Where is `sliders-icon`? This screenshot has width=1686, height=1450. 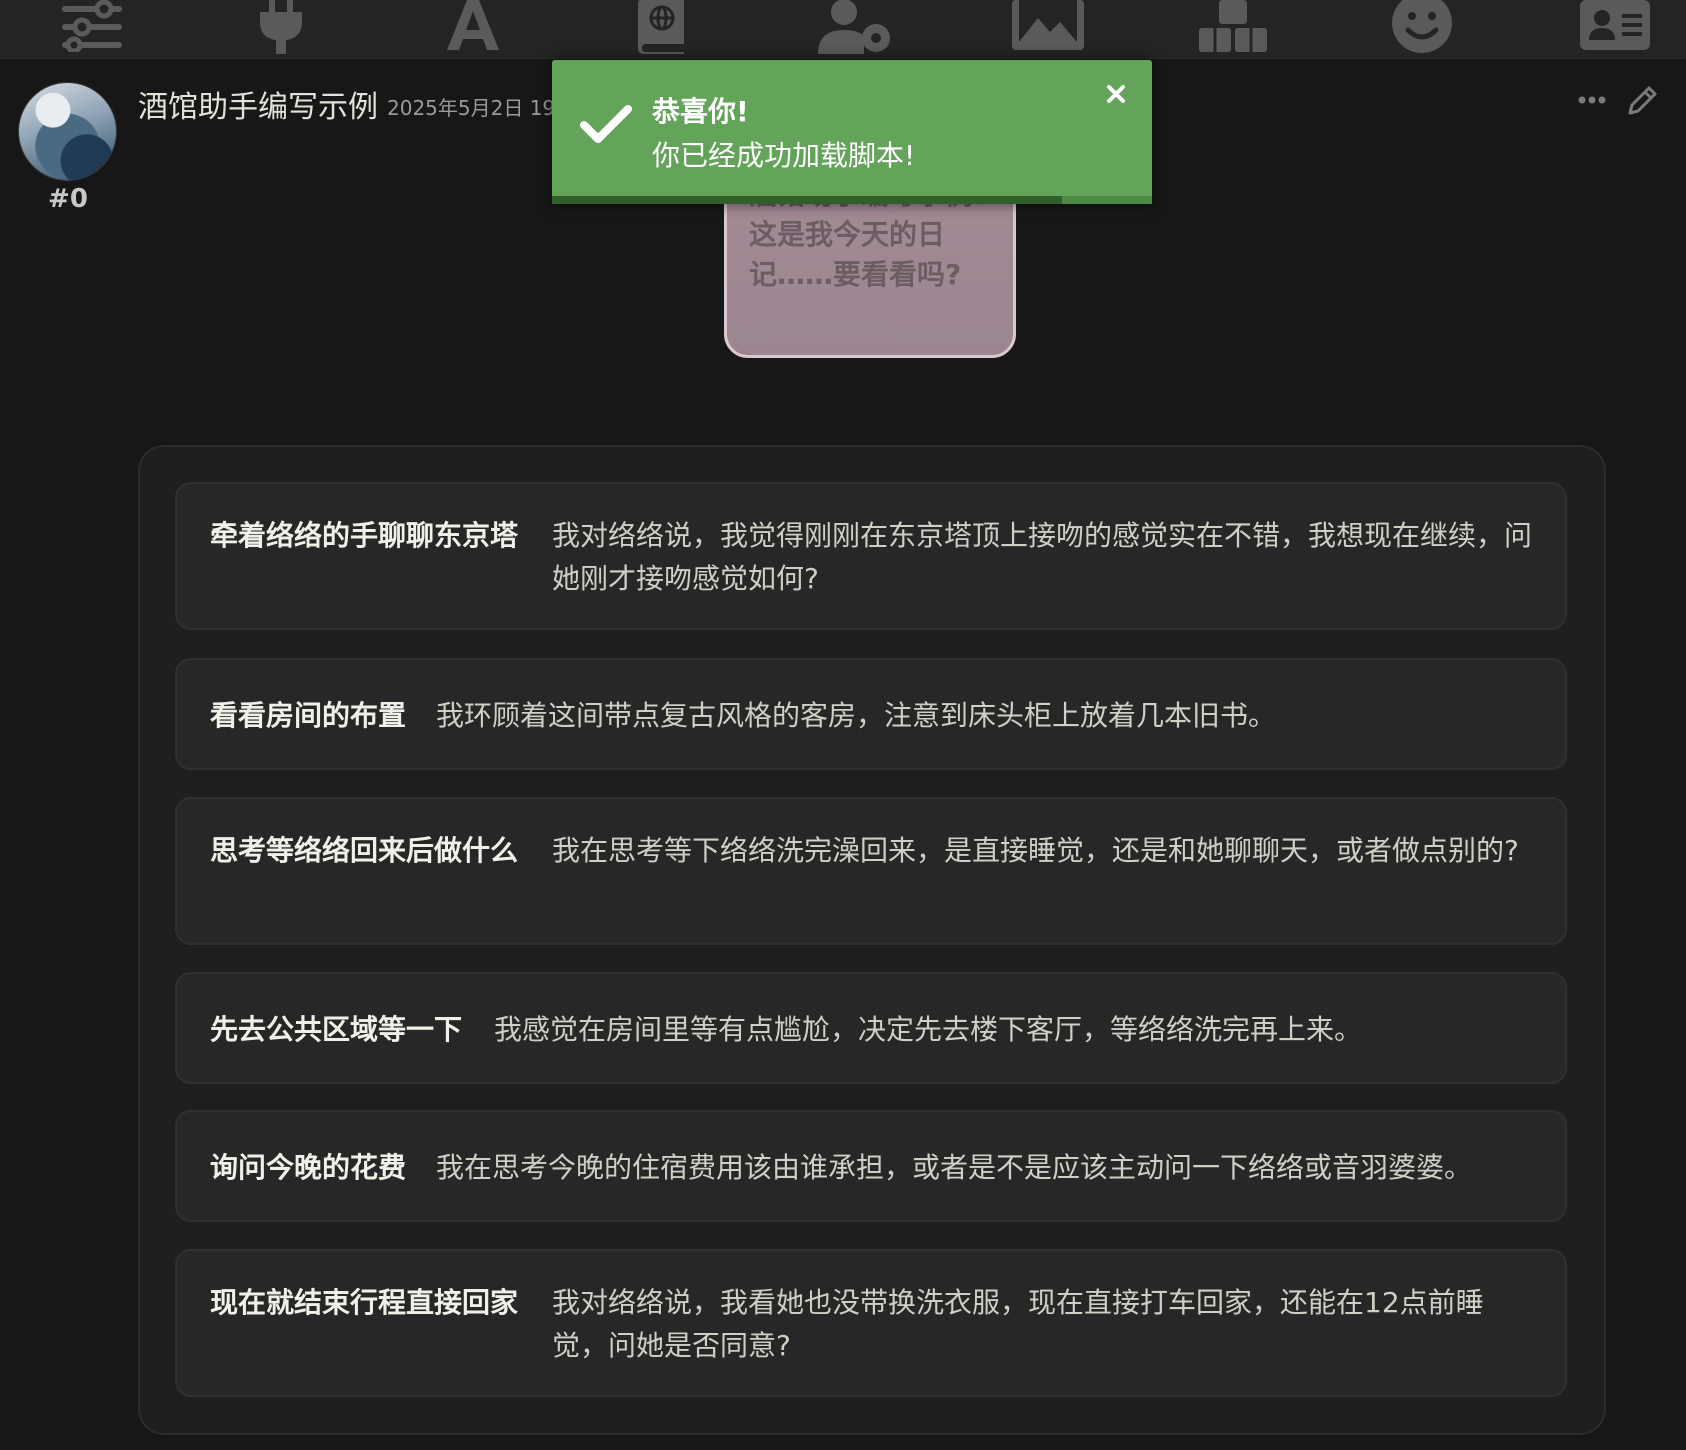
sliders-icon is located at coordinates (92, 28).